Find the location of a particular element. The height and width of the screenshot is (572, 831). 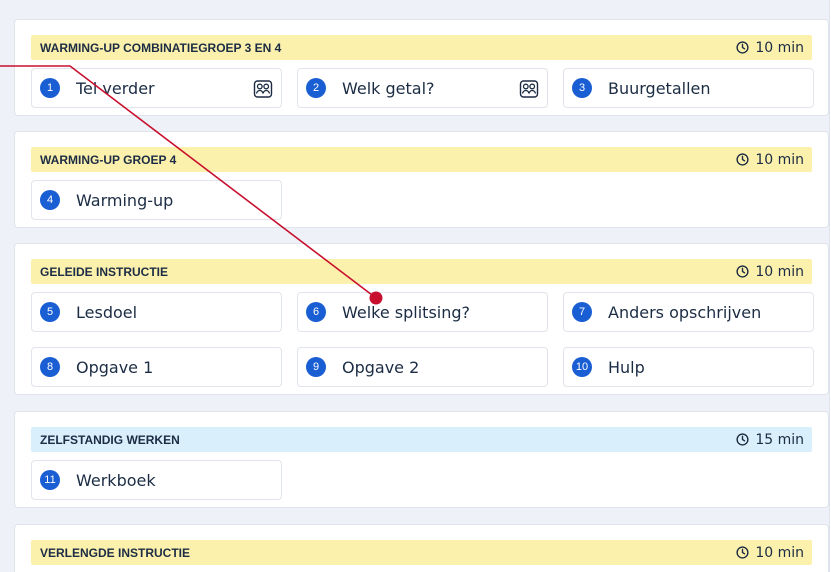

section-title: WARMING-UP COMBINATIEGROEP 3 EN 4 is located at coordinates (161, 47).